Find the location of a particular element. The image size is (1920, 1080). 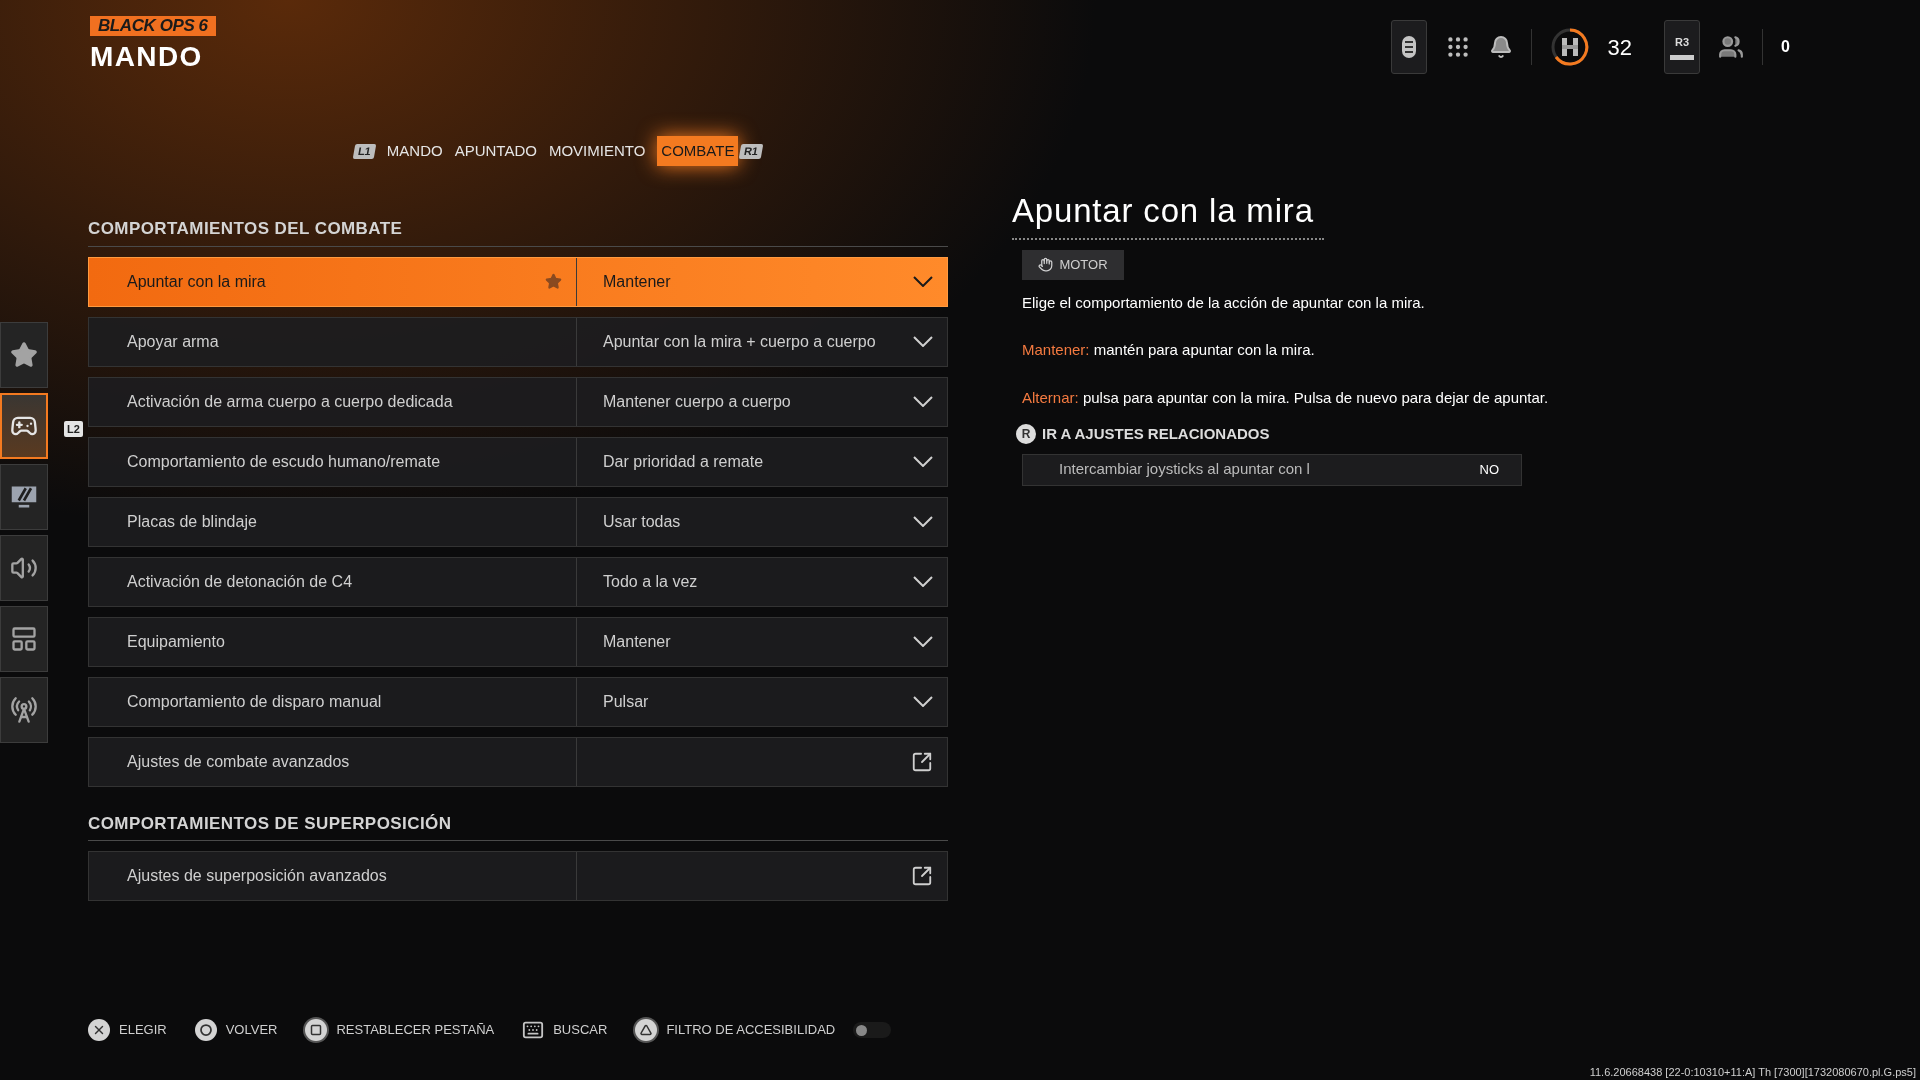

dropdown-value: Mantener cuerpo a cuerpo is located at coordinates (697, 401).